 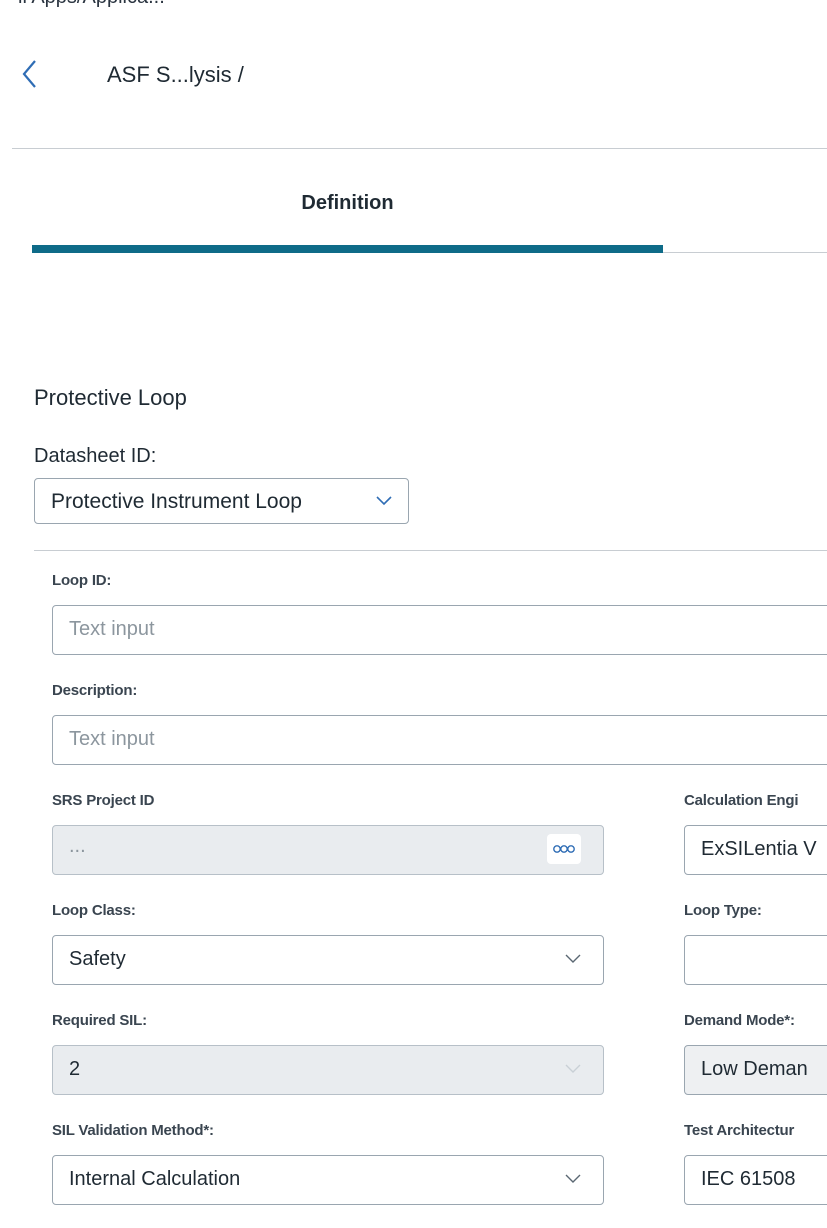 I want to click on loop-id-placeholder: Text input, so click(x=112, y=629).